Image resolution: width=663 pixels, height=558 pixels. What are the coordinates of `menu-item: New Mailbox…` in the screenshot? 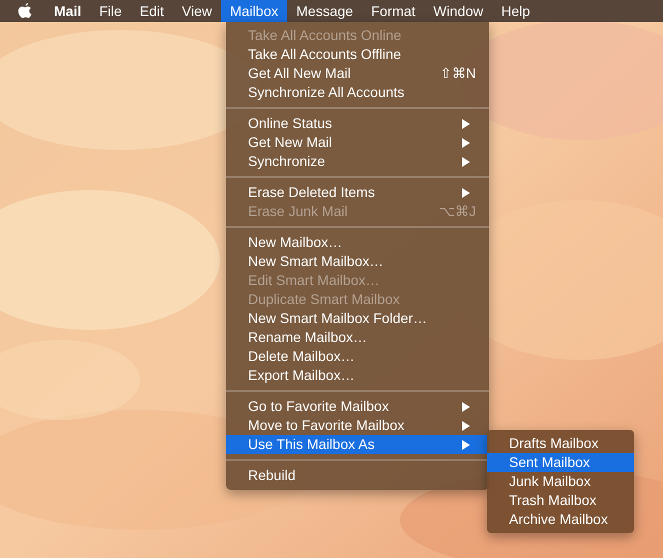 It's located at (357, 242).